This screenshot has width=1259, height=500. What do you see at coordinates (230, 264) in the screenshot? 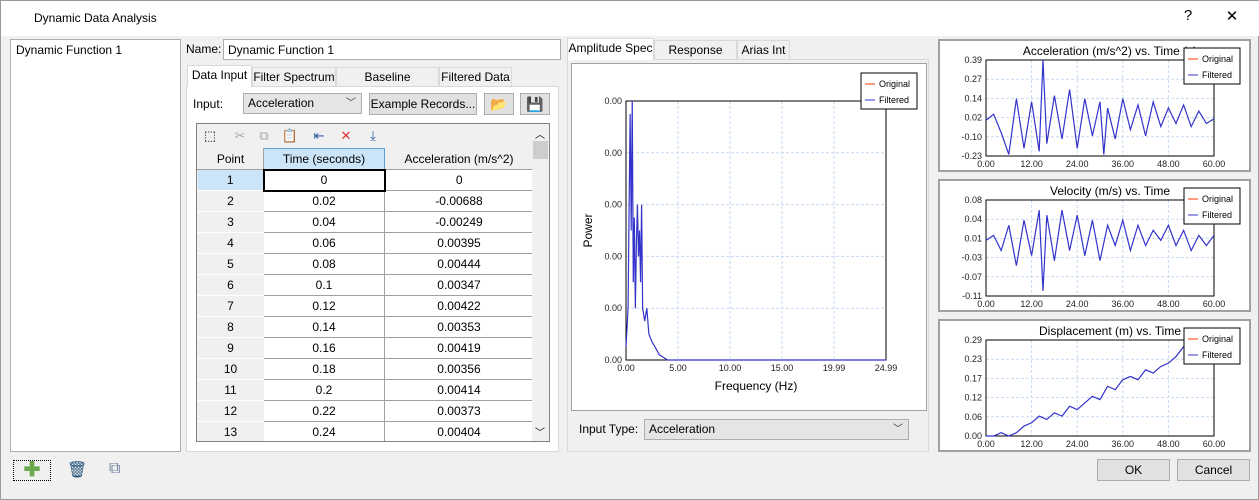
I see `point-cell: 5` at bounding box center [230, 264].